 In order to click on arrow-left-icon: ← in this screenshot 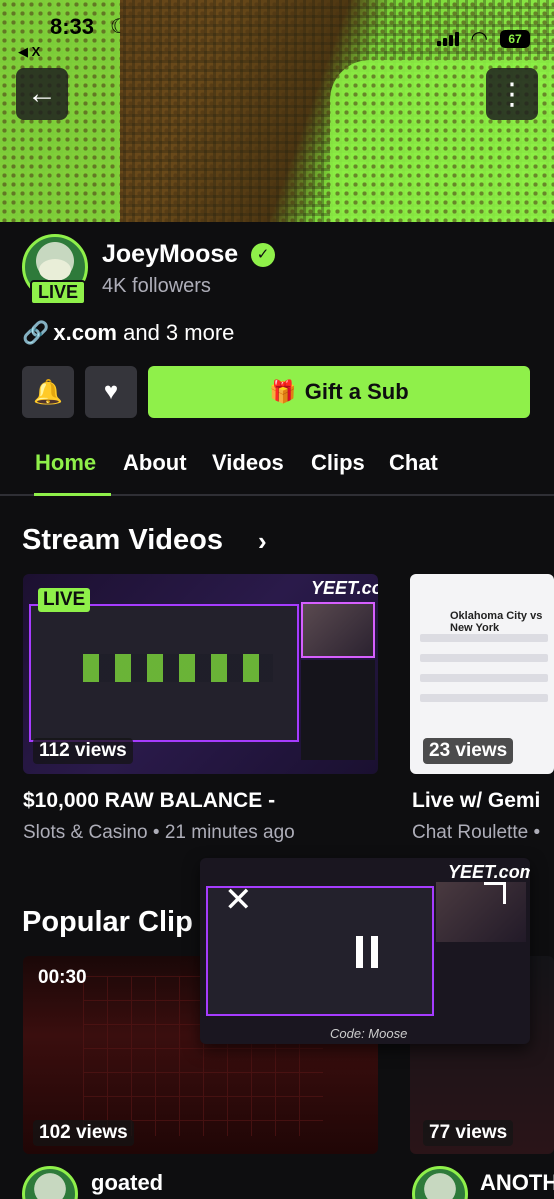, I will do `click(42, 93)`.